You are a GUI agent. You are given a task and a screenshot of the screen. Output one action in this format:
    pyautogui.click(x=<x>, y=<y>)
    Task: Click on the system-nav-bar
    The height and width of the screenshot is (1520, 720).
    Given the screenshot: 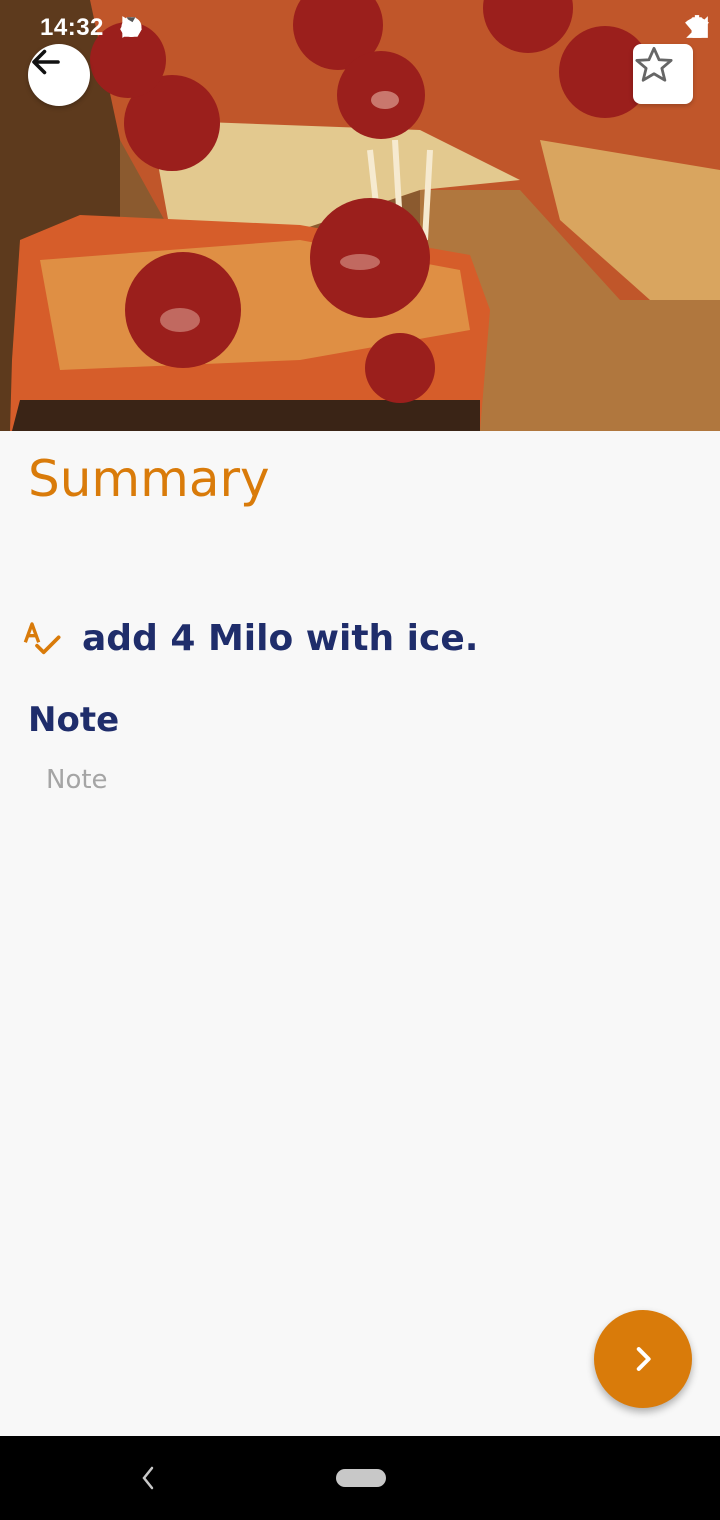 What is the action you would take?
    pyautogui.click(x=360, y=1478)
    